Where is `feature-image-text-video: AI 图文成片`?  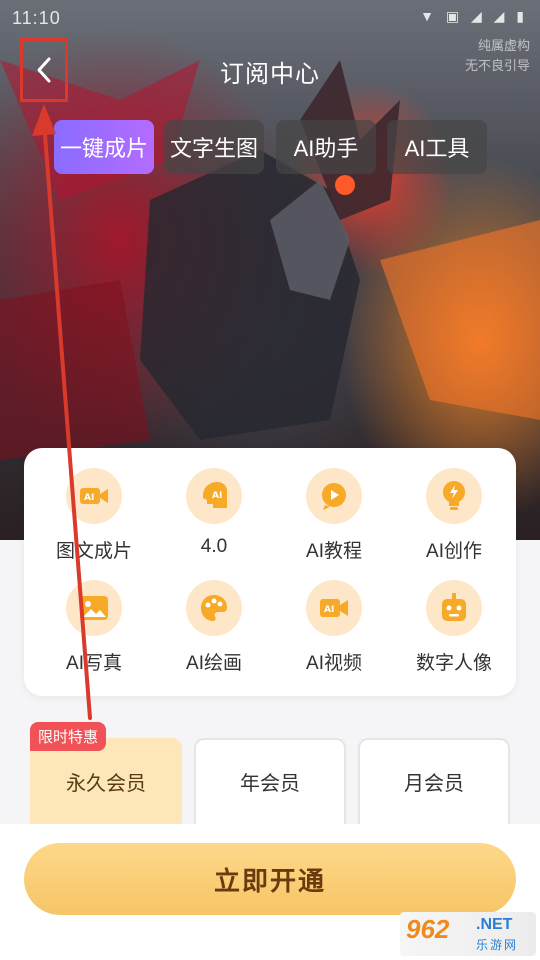 feature-image-text-video: AI 图文成片 is located at coordinates (94, 508).